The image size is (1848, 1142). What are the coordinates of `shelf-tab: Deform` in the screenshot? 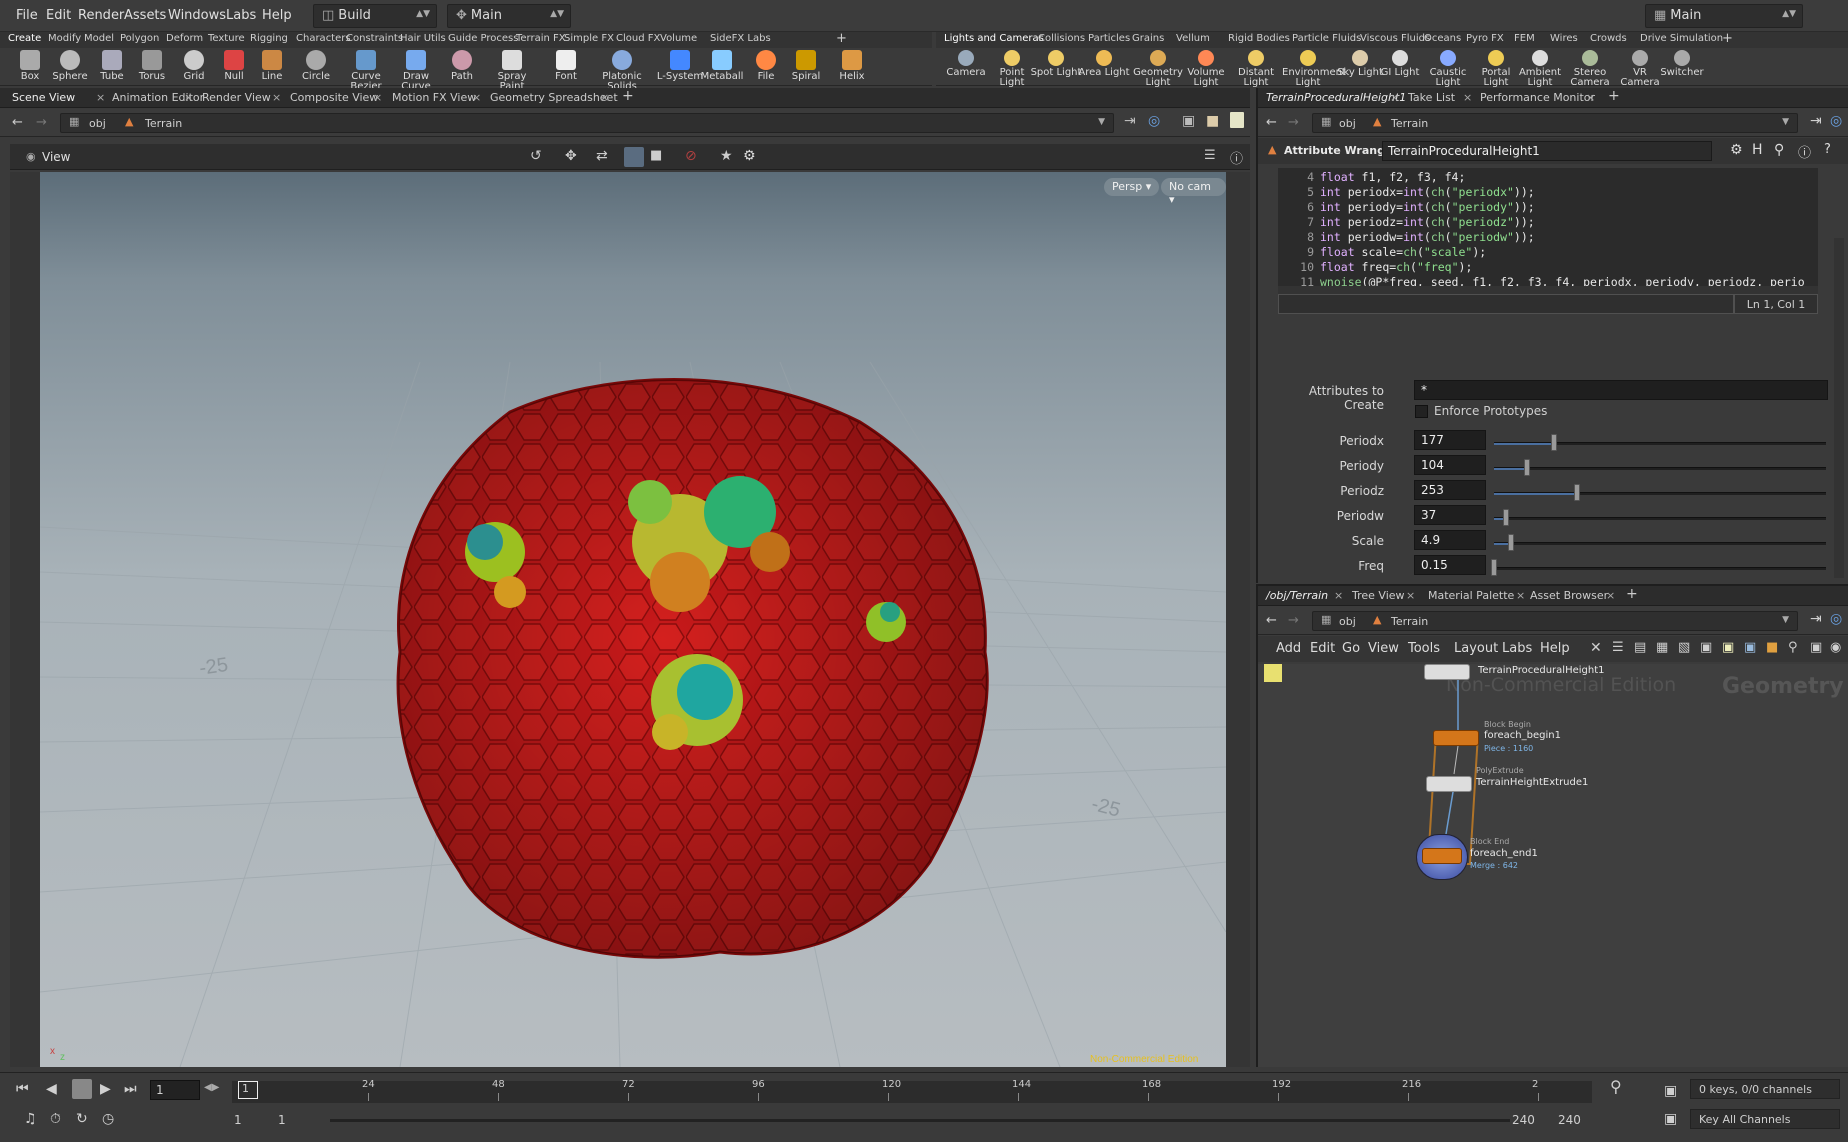 It's located at (184, 38).